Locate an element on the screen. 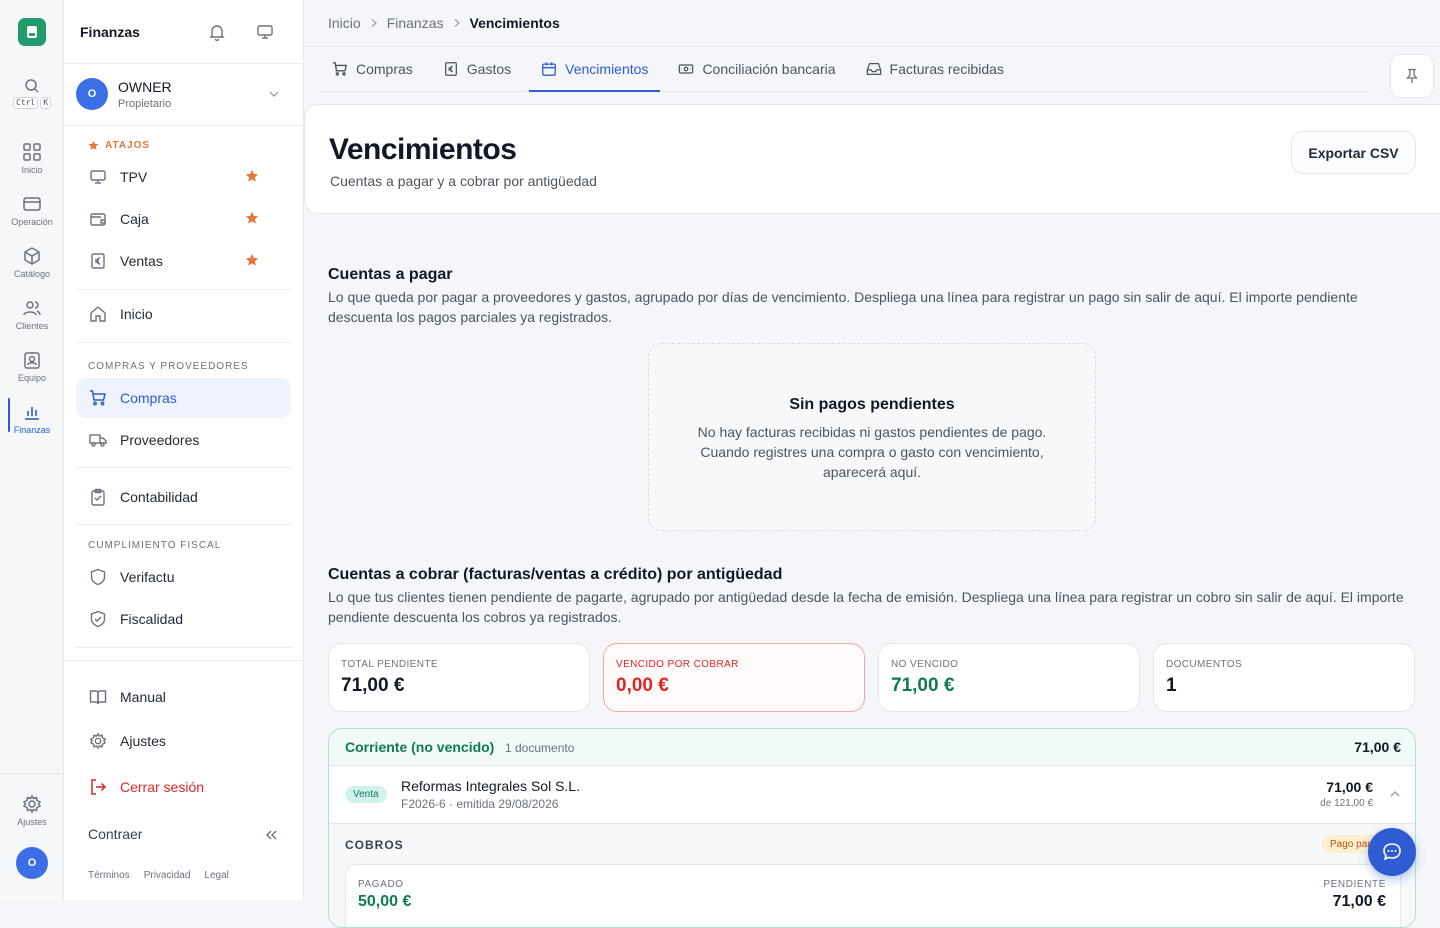 The height and width of the screenshot is (928, 1440). cart-icon is located at coordinates (340, 69).